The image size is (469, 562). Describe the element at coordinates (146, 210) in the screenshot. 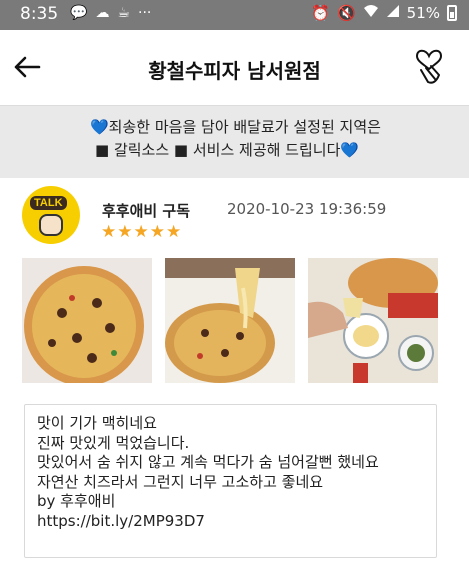

I see `reviewer-name: 후후애비 구독` at that location.